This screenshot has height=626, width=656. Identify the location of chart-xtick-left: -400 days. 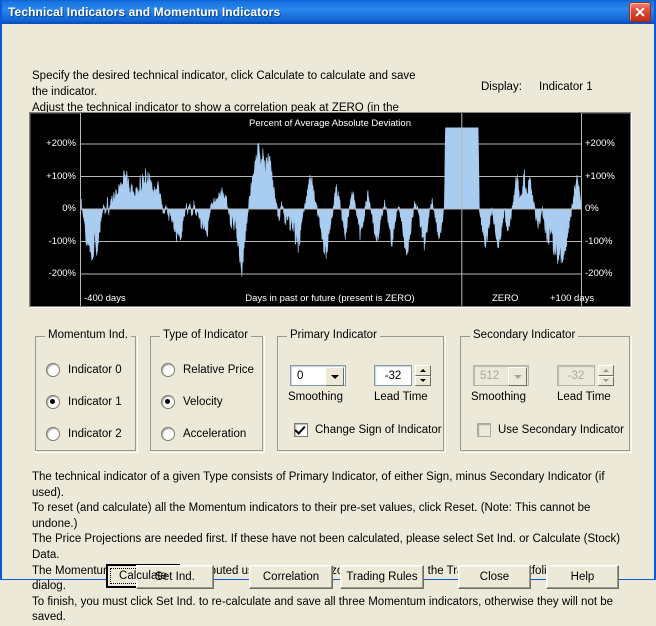
(105, 298).